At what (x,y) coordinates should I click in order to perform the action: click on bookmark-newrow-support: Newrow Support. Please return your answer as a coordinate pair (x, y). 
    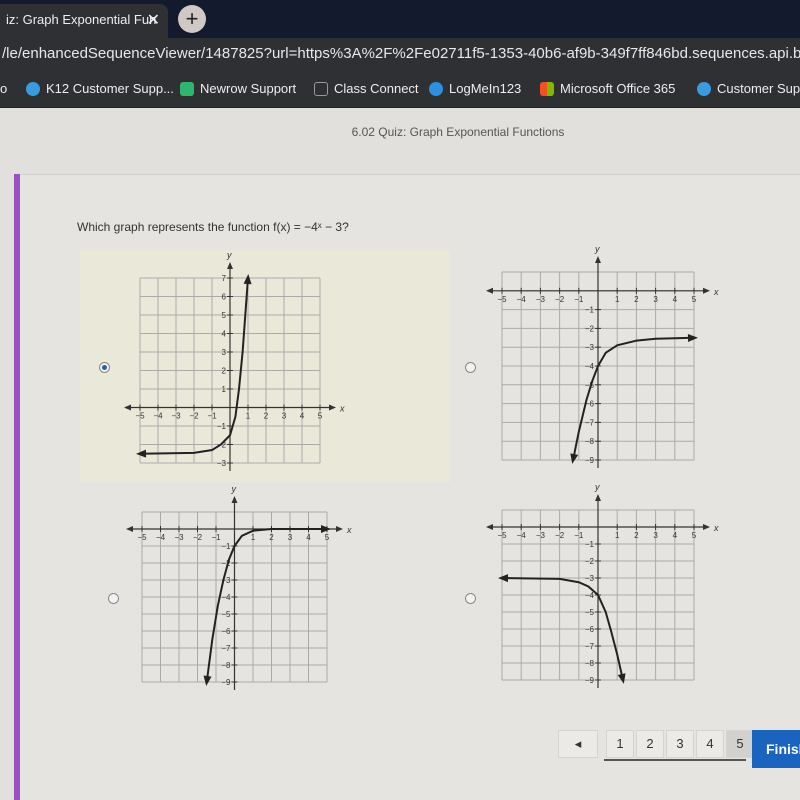
    Looking at the image, I should click on (238, 88).